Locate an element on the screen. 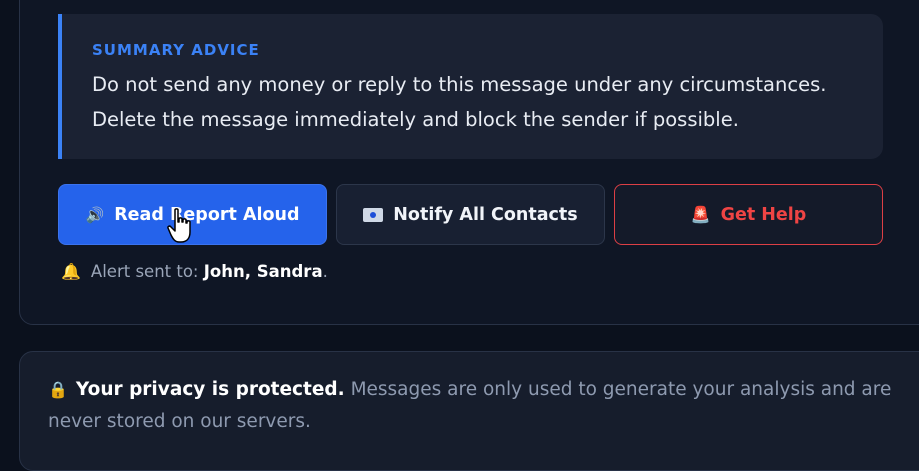 The image size is (919, 471). siren-icon: 🚨 is located at coordinates (700, 214).